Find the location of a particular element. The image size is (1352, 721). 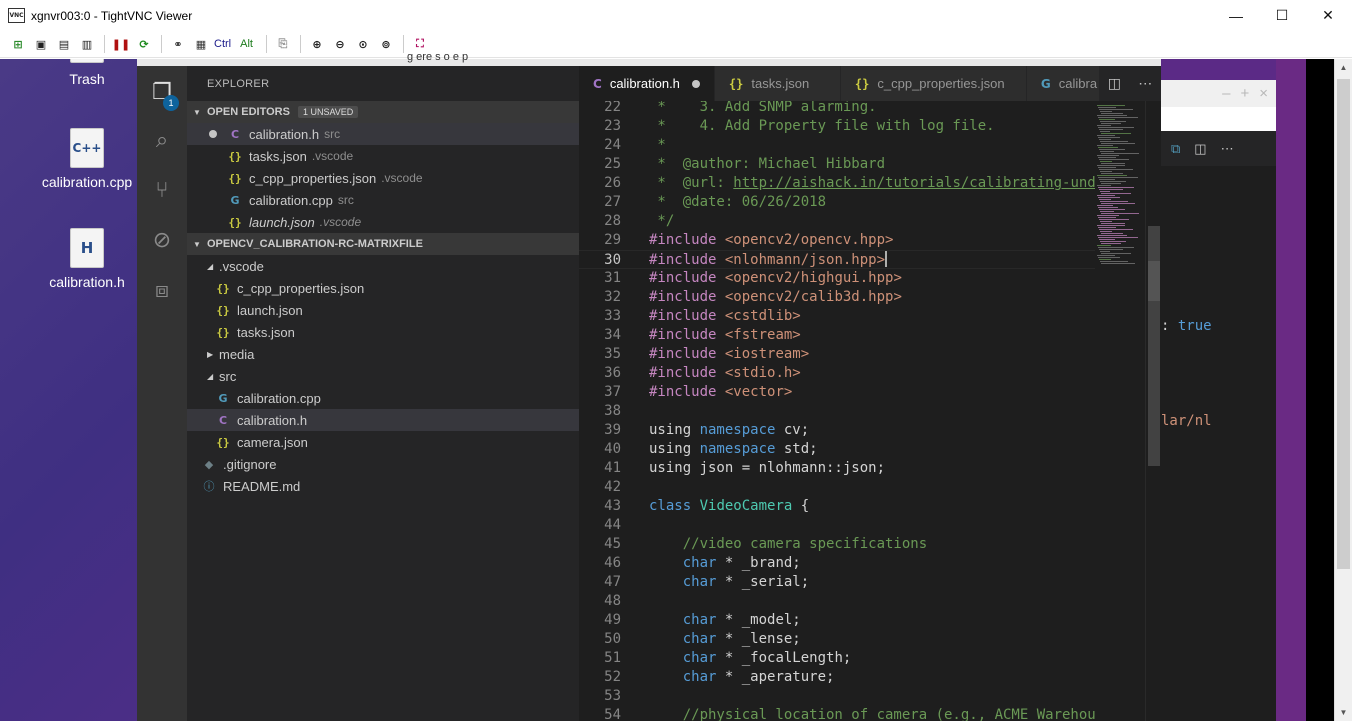

code-line: 29 #include <opencv2/opencv.hpp> is located at coordinates (837, 240).